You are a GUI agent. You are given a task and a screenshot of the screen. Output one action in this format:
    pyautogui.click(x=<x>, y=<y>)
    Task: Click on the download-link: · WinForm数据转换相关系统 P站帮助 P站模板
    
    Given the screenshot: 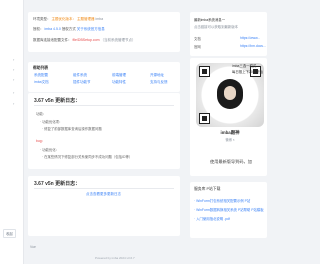 What is the action you would take?
    pyautogui.click(x=229, y=209)
    